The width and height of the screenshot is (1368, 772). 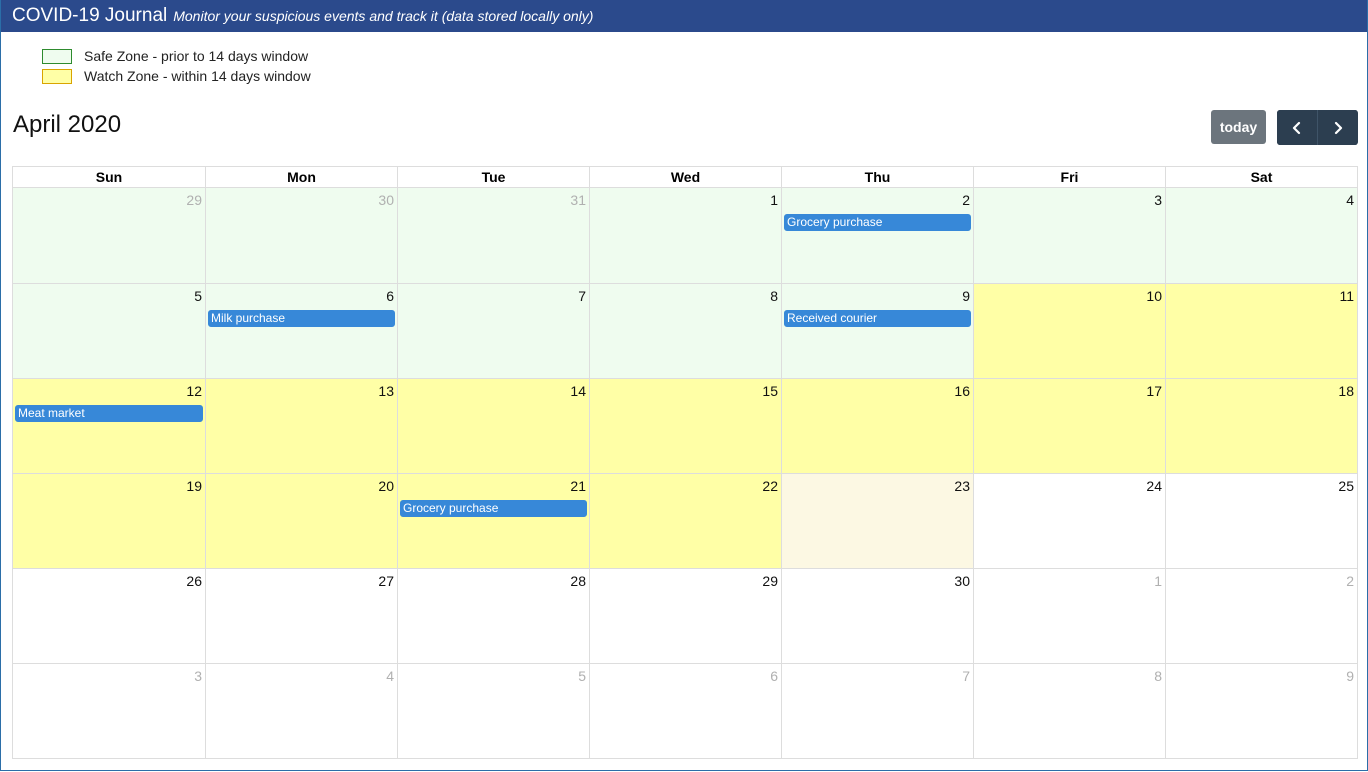 What do you see at coordinates (493, 426) in the screenshot?
I see `day-cell: 14` at bounding box center [493, 426].